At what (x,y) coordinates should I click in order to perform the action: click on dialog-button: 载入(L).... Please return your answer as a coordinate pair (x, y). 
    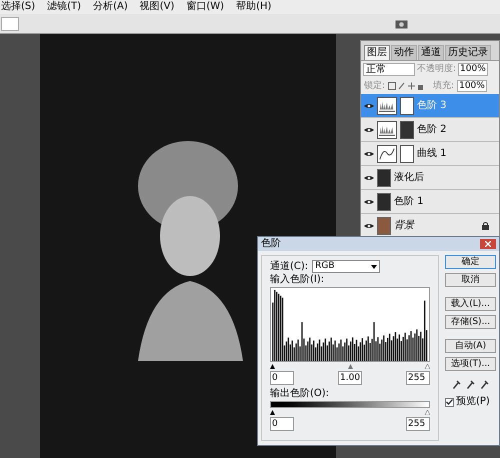
    Looking at the image, I should click on (470, 304).